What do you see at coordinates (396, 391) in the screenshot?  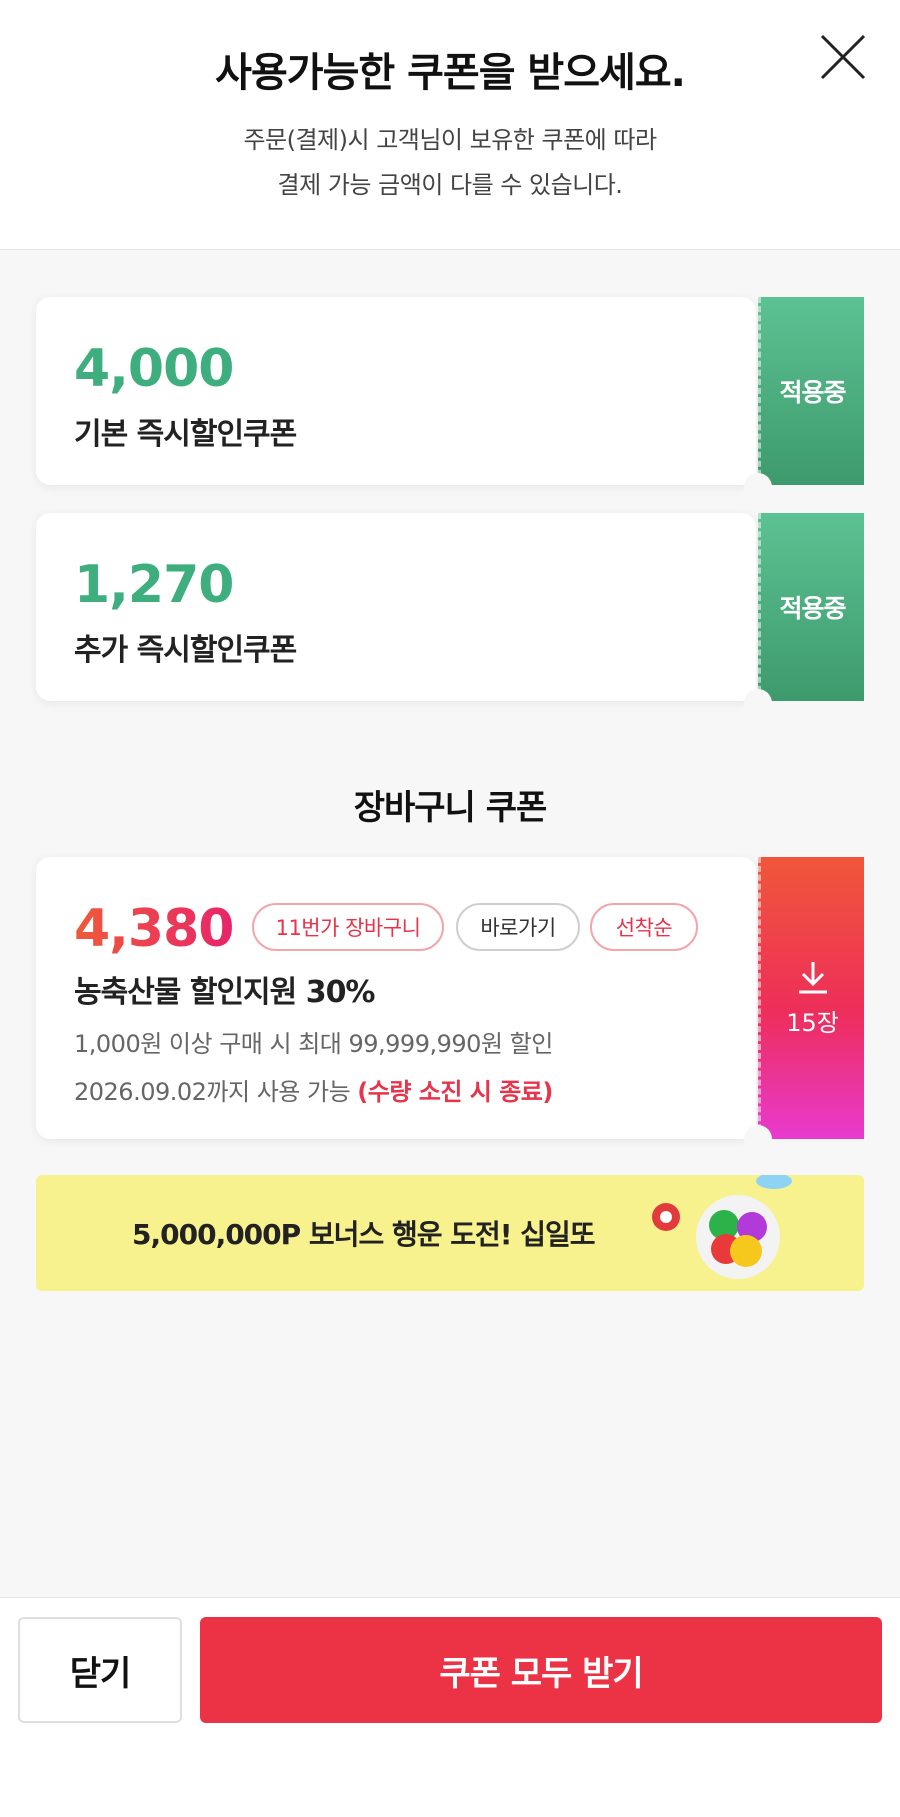 I see `coupon-body: 4,000 기본 즉시할인쿠폰` at bounding box center [396, 391].